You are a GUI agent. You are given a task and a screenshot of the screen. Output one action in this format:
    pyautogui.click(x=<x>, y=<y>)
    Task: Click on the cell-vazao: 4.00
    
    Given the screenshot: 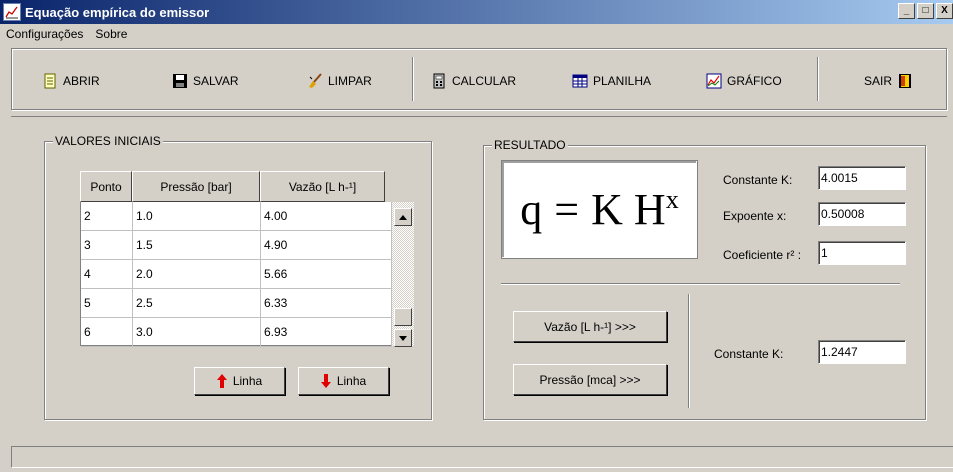 What is the action you would take?
    pyautogui.click(x=326, y=216)
    